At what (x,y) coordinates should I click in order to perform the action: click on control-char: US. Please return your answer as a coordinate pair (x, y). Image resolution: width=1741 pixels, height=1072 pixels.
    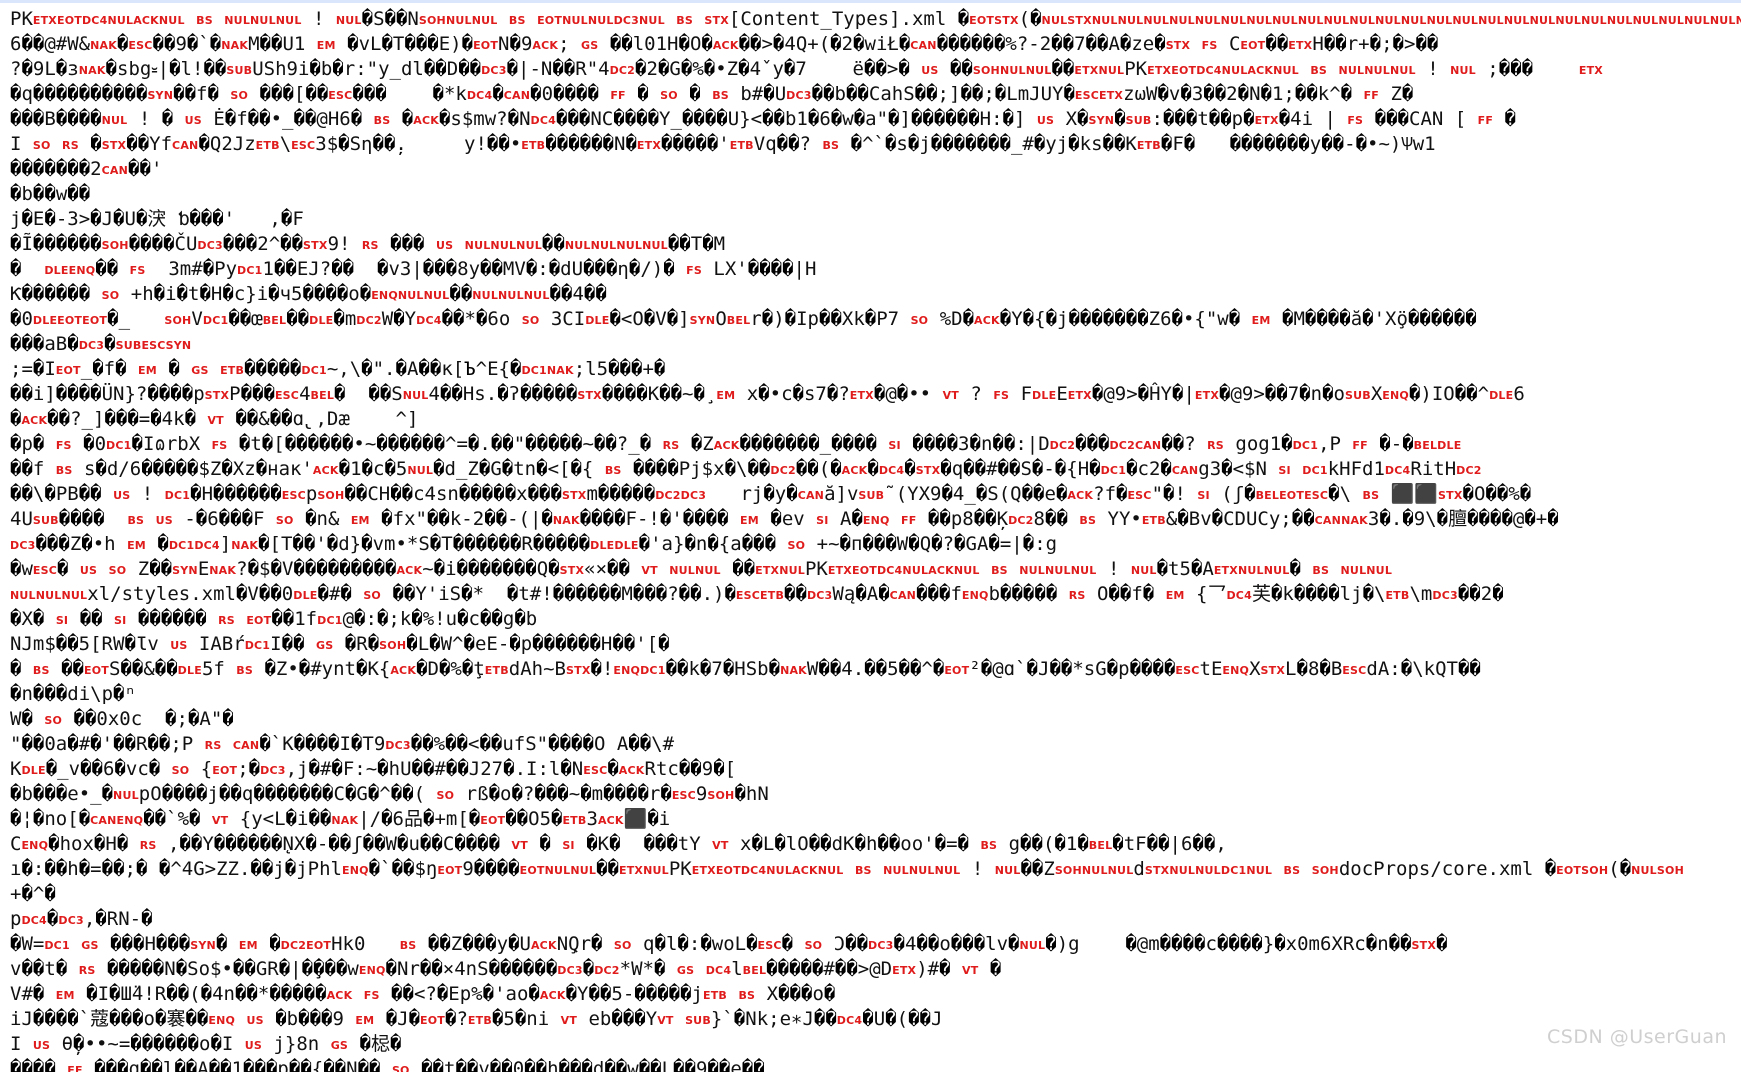
    Looking at the image, I should click on (253, 1045).